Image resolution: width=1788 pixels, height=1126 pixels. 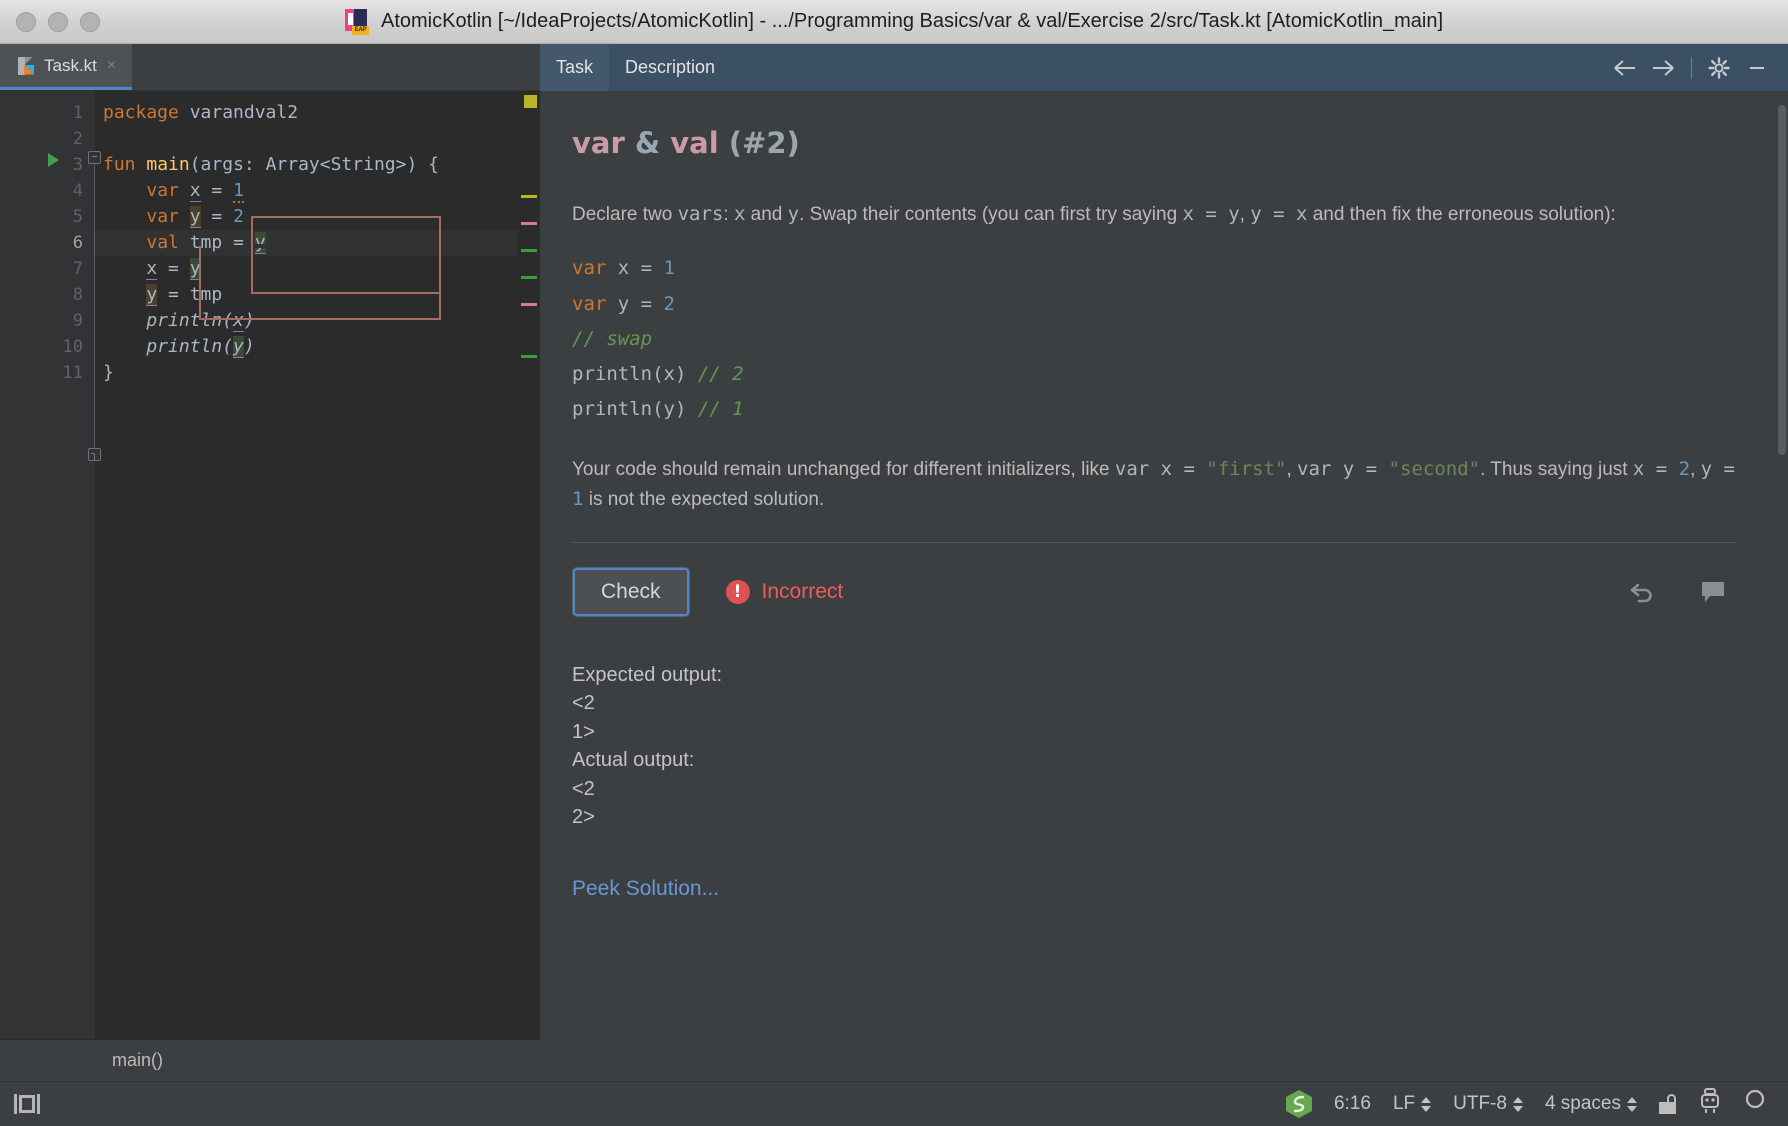 I want to click on tab-description: Description, so click(x=670, y=67).